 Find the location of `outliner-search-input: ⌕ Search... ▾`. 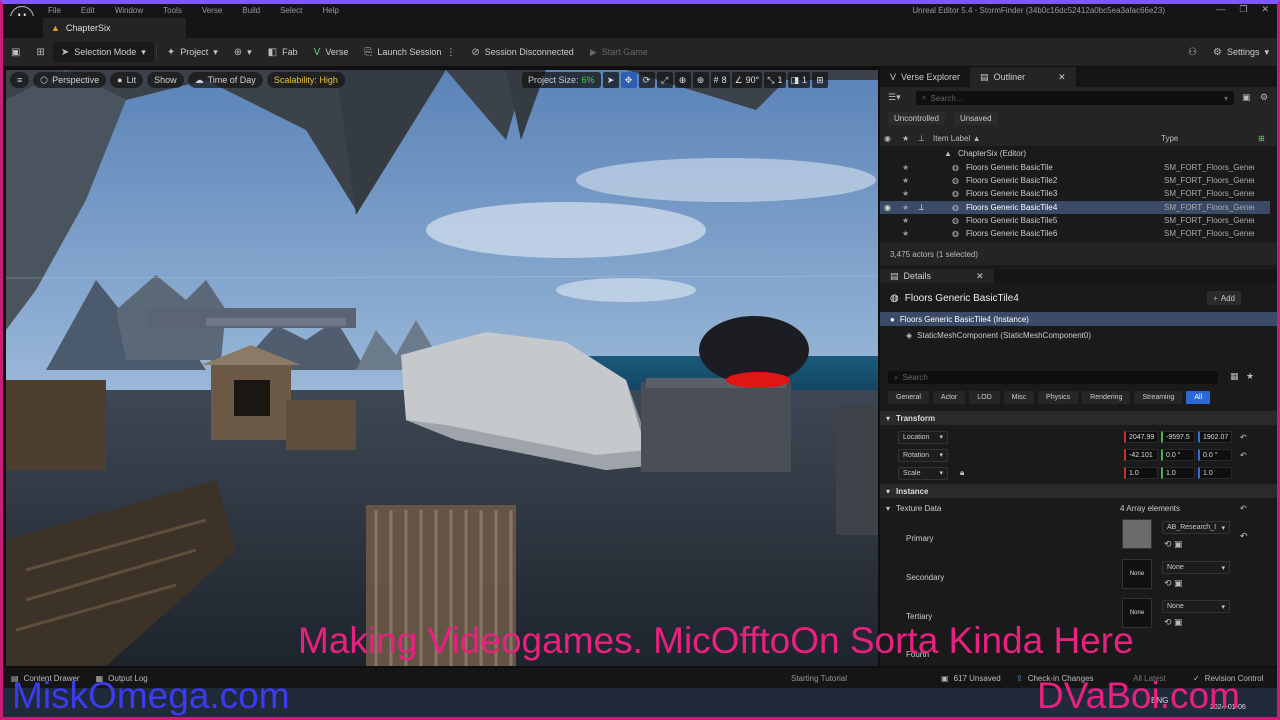

outliner-search-input: ⌕ Search... ▾ is located at coordinates (1075, 98).